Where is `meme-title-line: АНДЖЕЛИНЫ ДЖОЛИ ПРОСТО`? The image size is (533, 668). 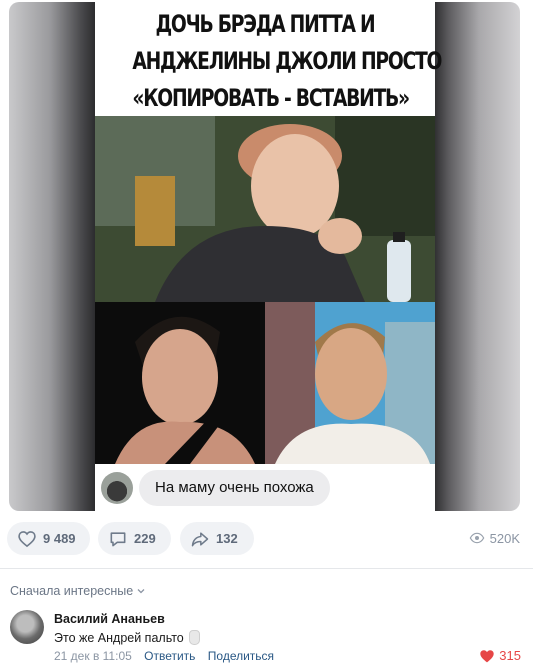
meme-title-line: АНДЖЕЛИНЫ ДЖОЛИ ПРОСТО is located at coordinates (287, 61).